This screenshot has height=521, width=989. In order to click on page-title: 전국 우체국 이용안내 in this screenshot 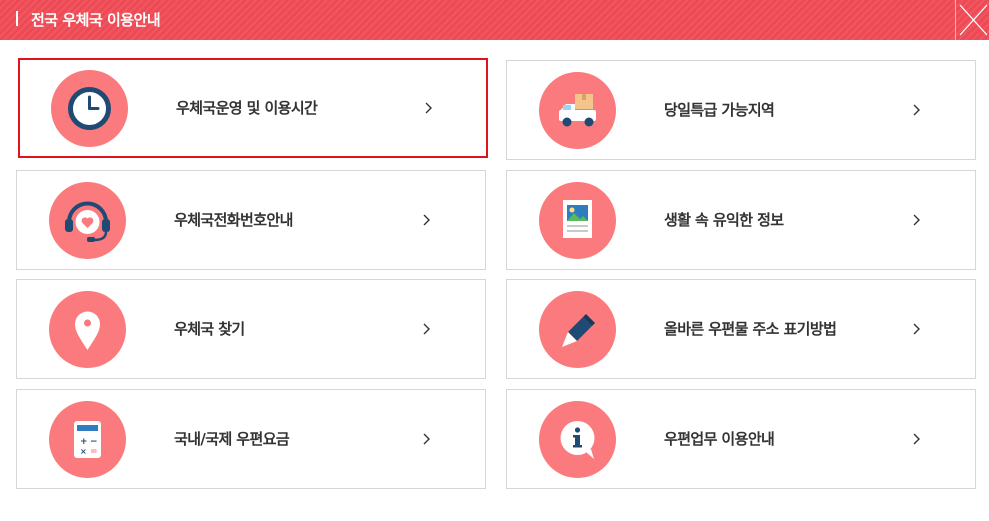, I will do `click(96, 20)`.